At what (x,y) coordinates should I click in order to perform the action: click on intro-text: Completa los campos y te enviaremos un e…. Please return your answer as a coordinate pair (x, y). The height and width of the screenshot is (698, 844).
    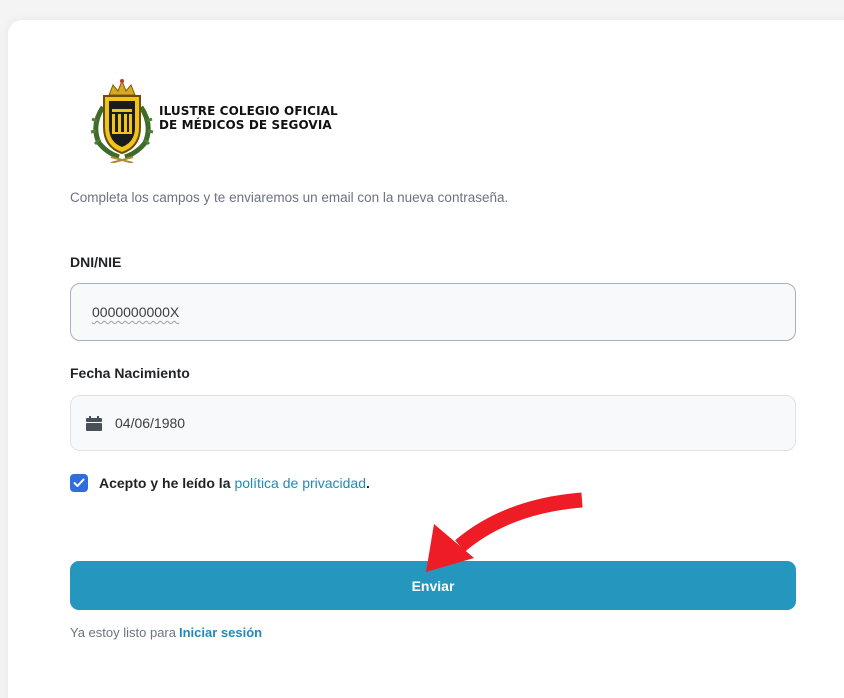
    Looking at the image, I should click on (289, 197).